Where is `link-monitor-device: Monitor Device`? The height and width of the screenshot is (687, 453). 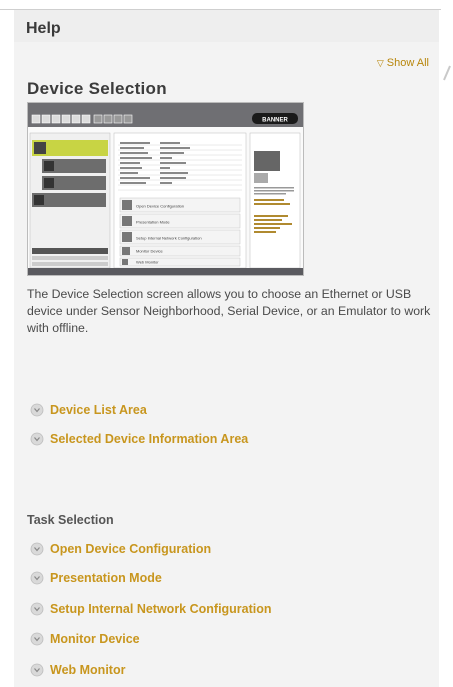 link-monitor-device: Monitor Device is located at coordinates (85, 639).